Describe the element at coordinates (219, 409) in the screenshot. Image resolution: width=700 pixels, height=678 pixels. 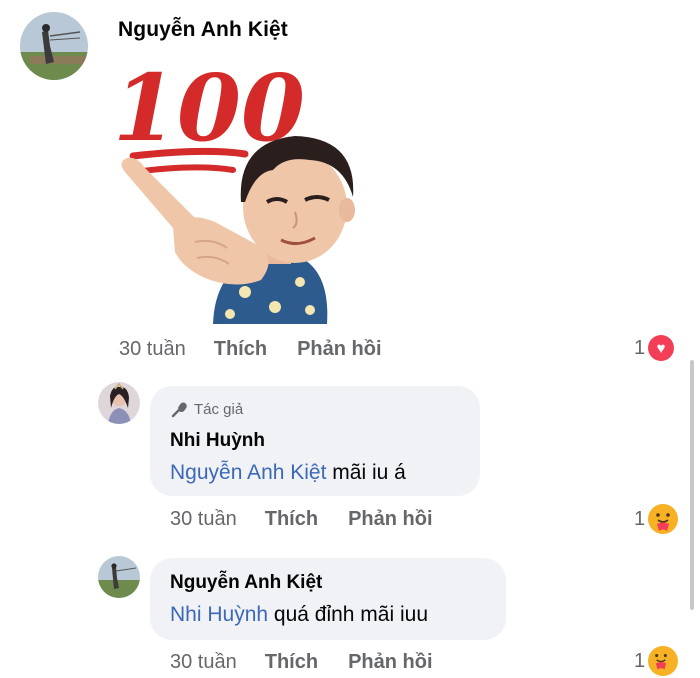
I see `author-badge-label: Tác giả` at that location.